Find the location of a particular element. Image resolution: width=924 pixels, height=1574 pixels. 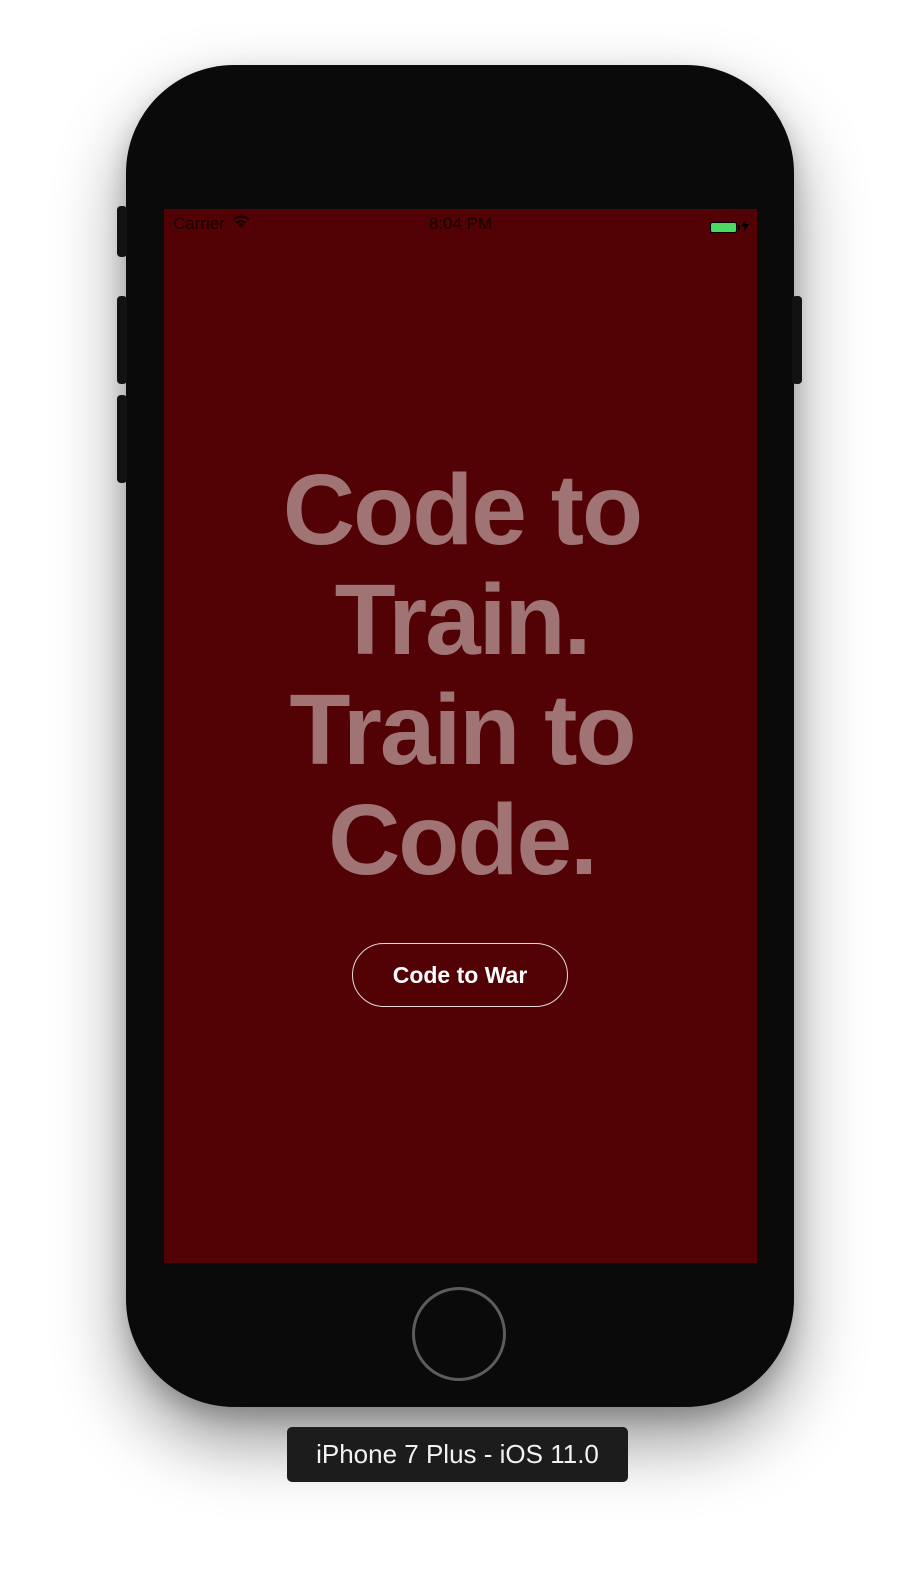

battery-icon is located at coordinates (725, 227).